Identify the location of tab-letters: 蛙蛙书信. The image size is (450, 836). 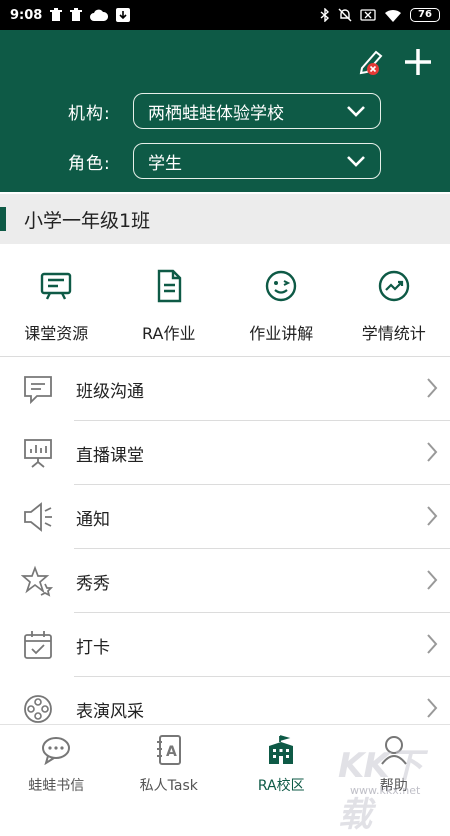
(56, 763).